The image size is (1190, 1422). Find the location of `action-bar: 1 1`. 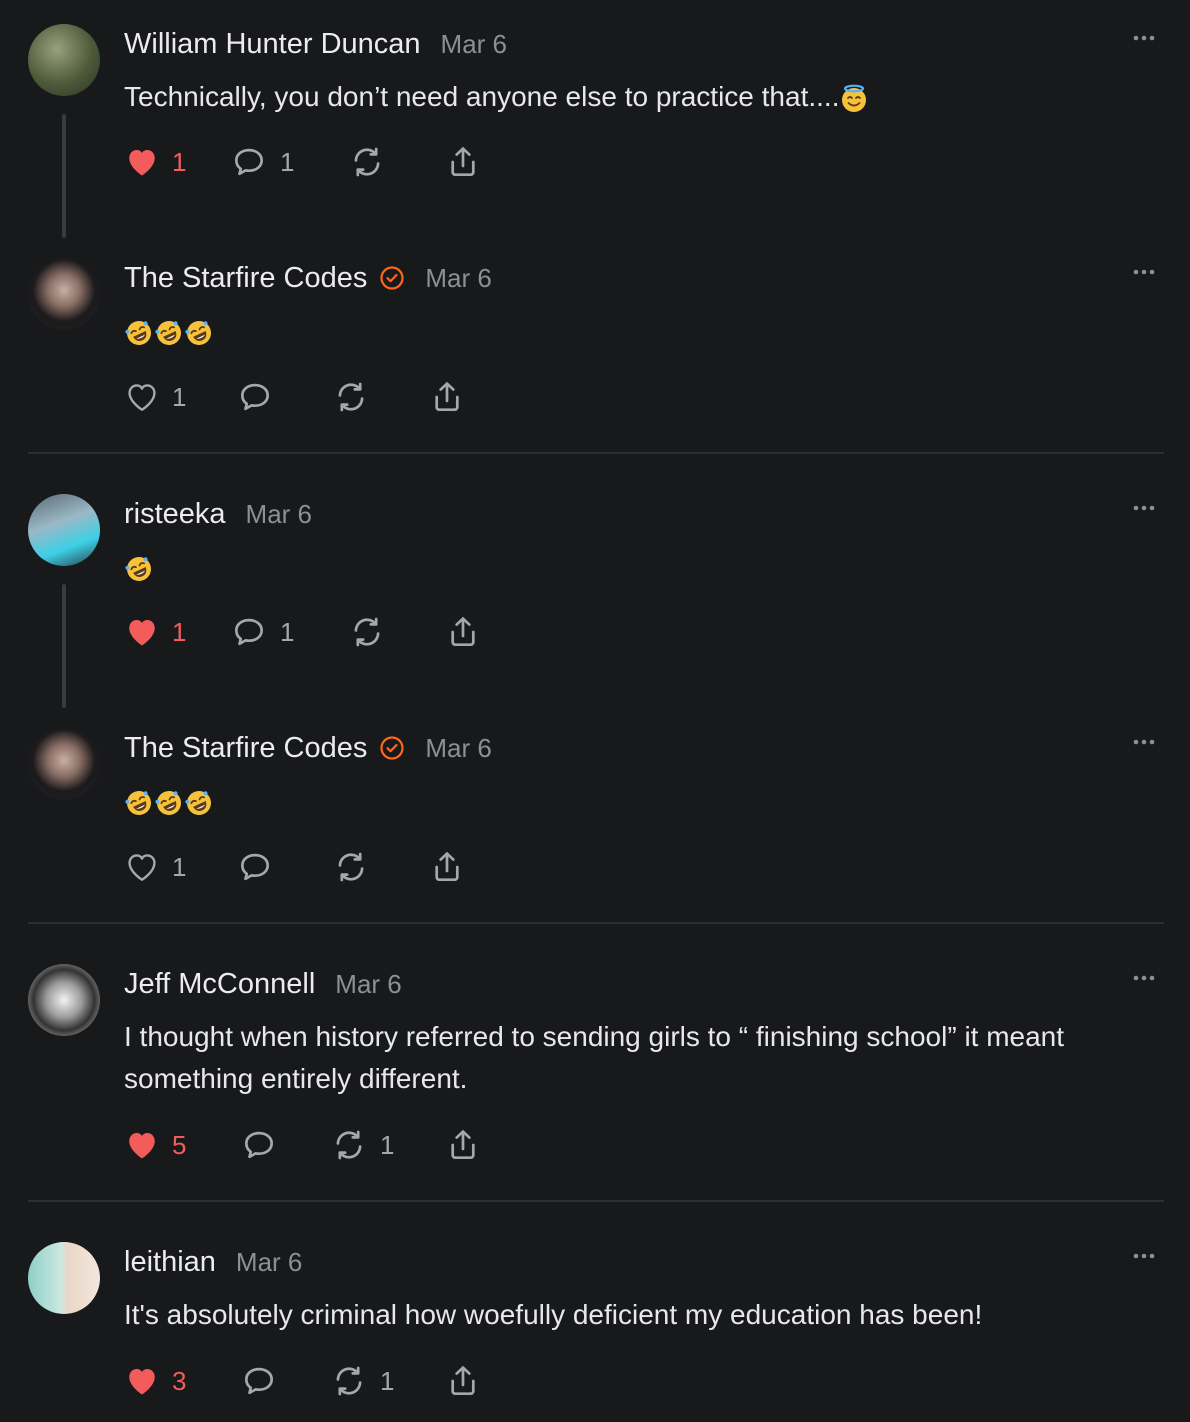

action-bar: 1 1 is located at coordinates (324, 632).